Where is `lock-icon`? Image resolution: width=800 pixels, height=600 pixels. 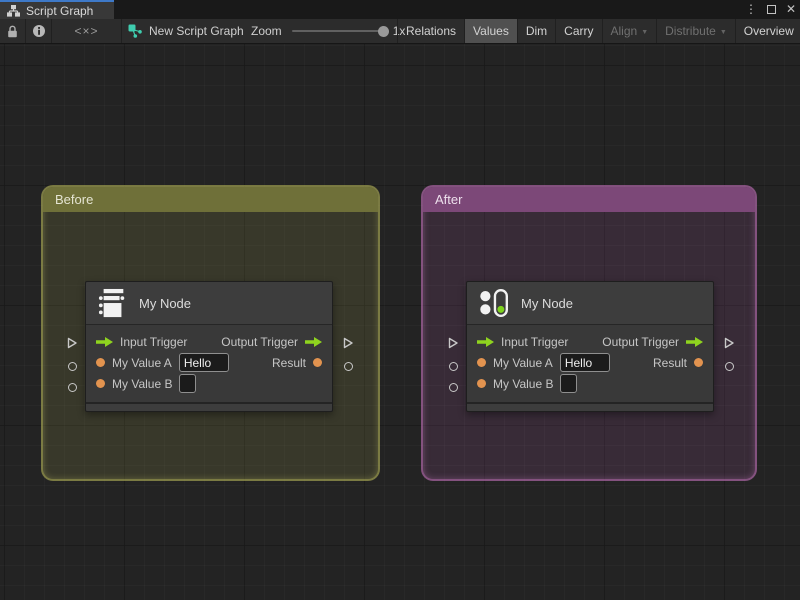
lock-icon is located at coordinates (12, 31).